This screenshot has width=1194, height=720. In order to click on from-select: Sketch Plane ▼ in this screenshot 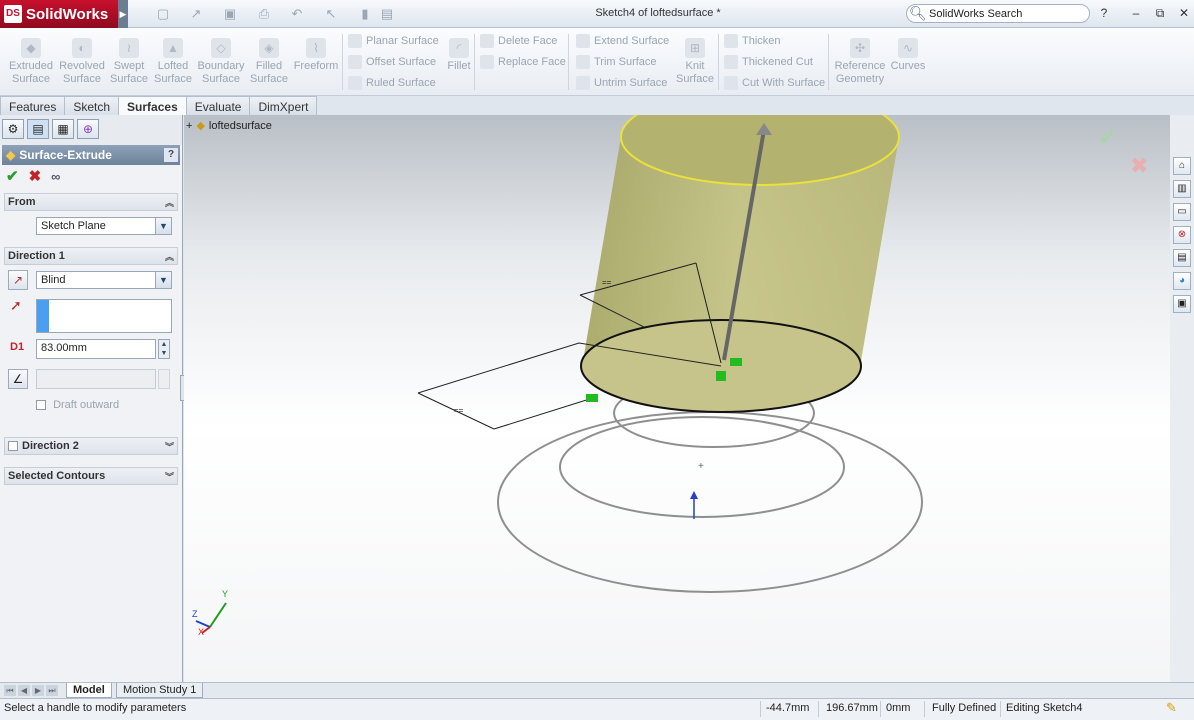, I will do `click(104, 226)`.